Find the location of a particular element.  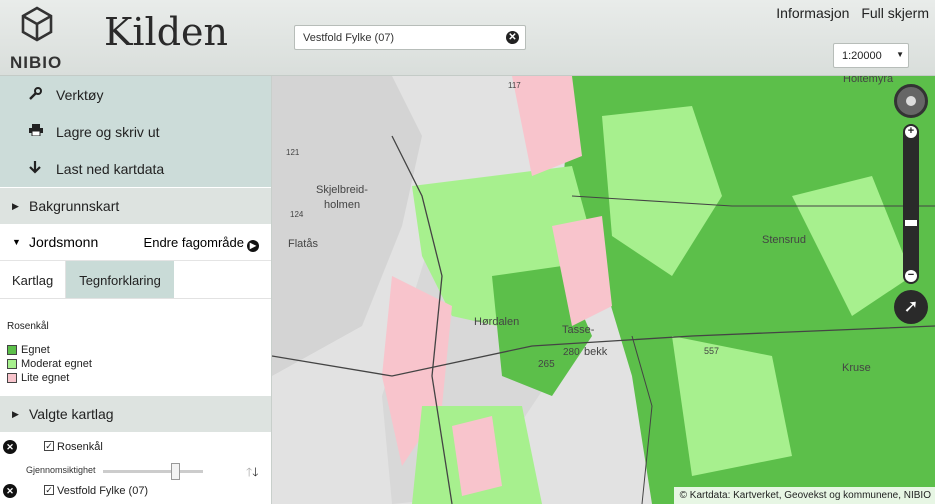

rotate-compass-icon is located at coordinates (911, 101).